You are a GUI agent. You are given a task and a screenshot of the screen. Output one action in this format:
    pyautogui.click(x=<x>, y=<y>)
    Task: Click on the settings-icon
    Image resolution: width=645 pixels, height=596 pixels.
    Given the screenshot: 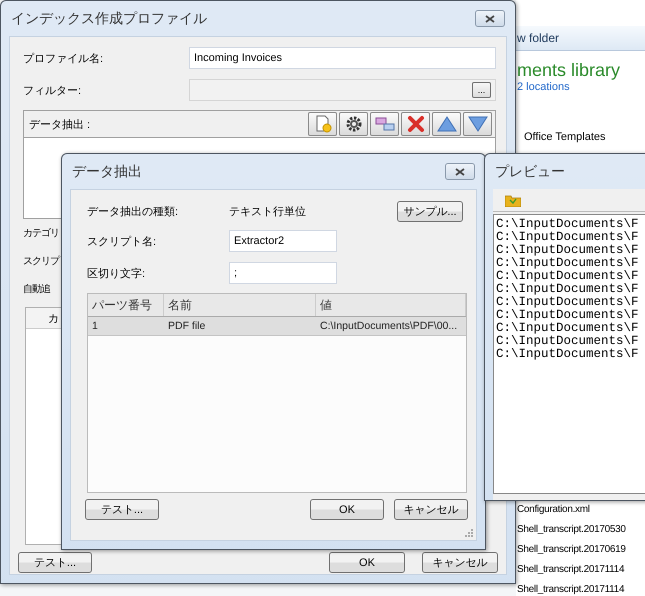 What is the action you would take?
    pyautogui.click(x=353, y=124)
    